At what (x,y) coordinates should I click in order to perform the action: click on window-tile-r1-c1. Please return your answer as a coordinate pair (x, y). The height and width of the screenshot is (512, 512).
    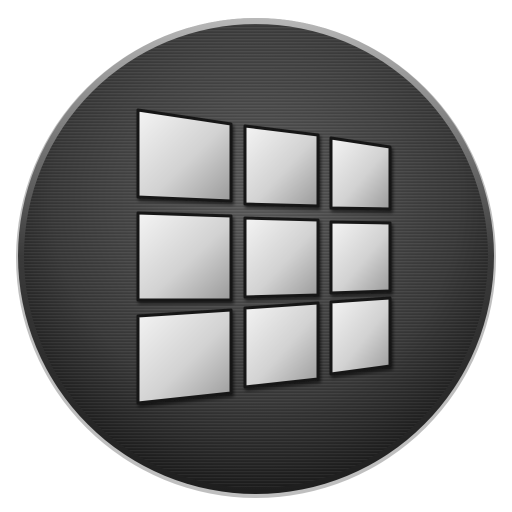
    Looking at the image, I should click on (184, 155).